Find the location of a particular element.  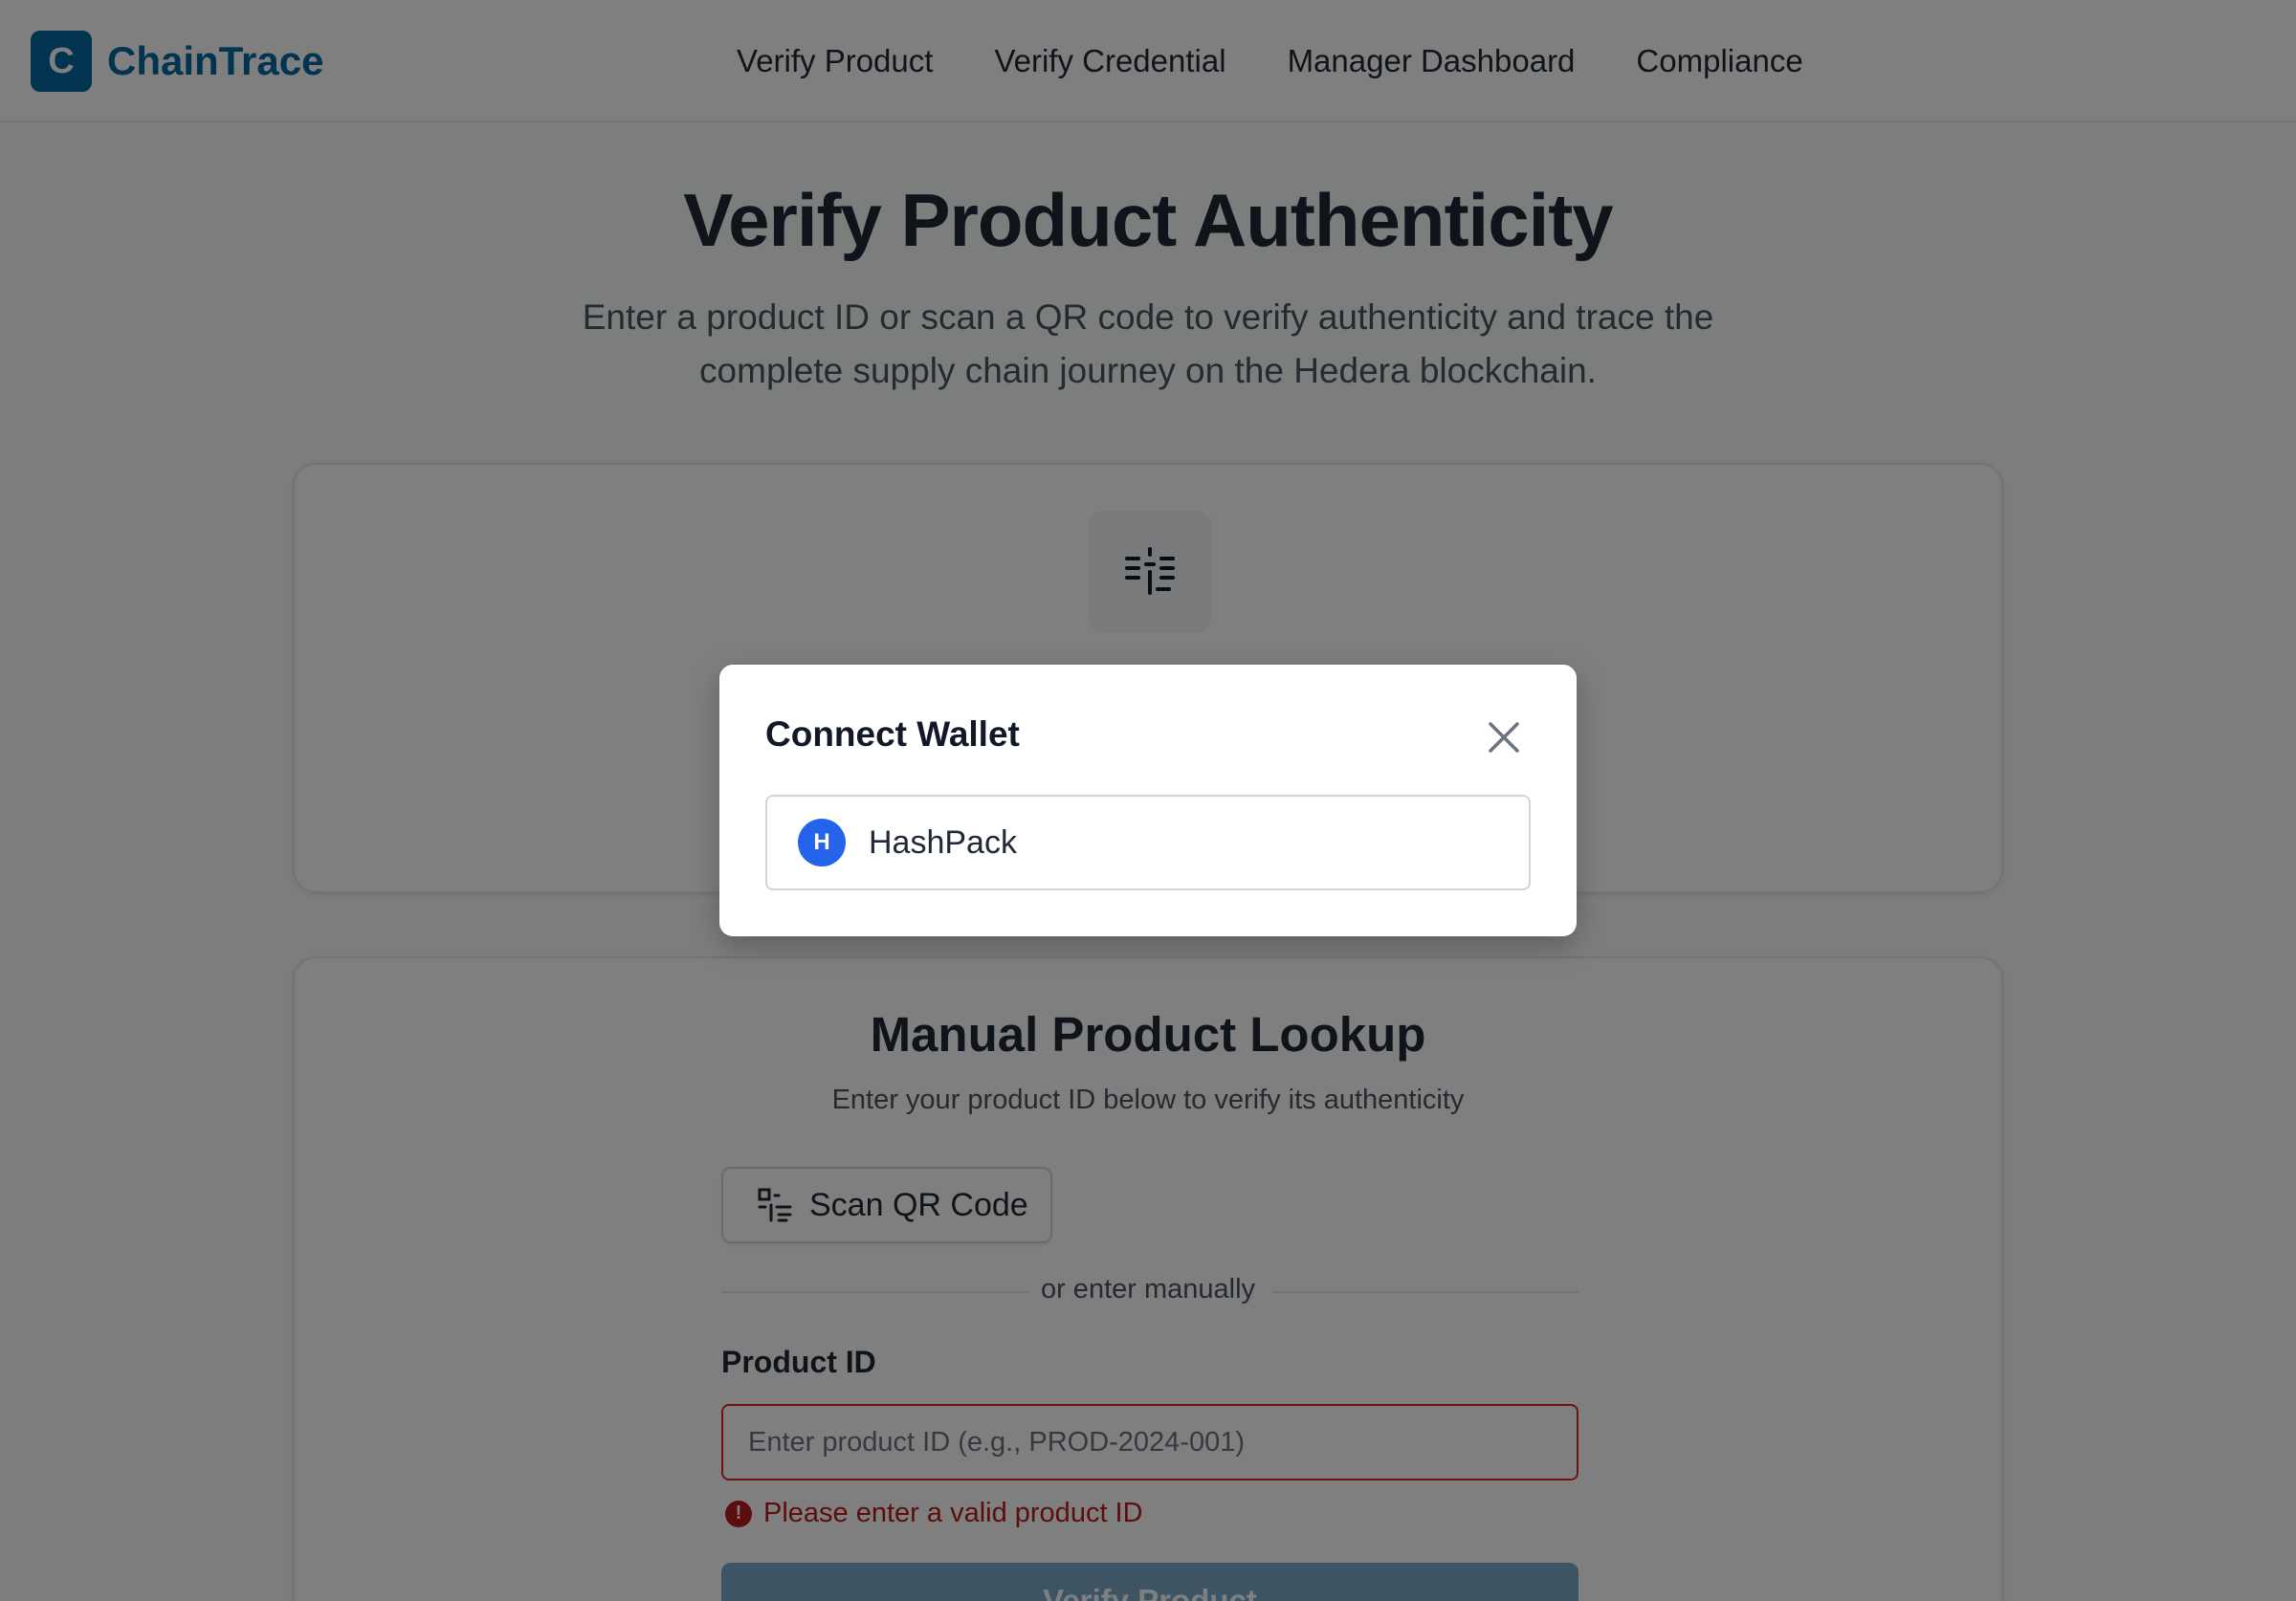

wallet-option-hashpack: H HashPack is located at coordinates (1148, 842).